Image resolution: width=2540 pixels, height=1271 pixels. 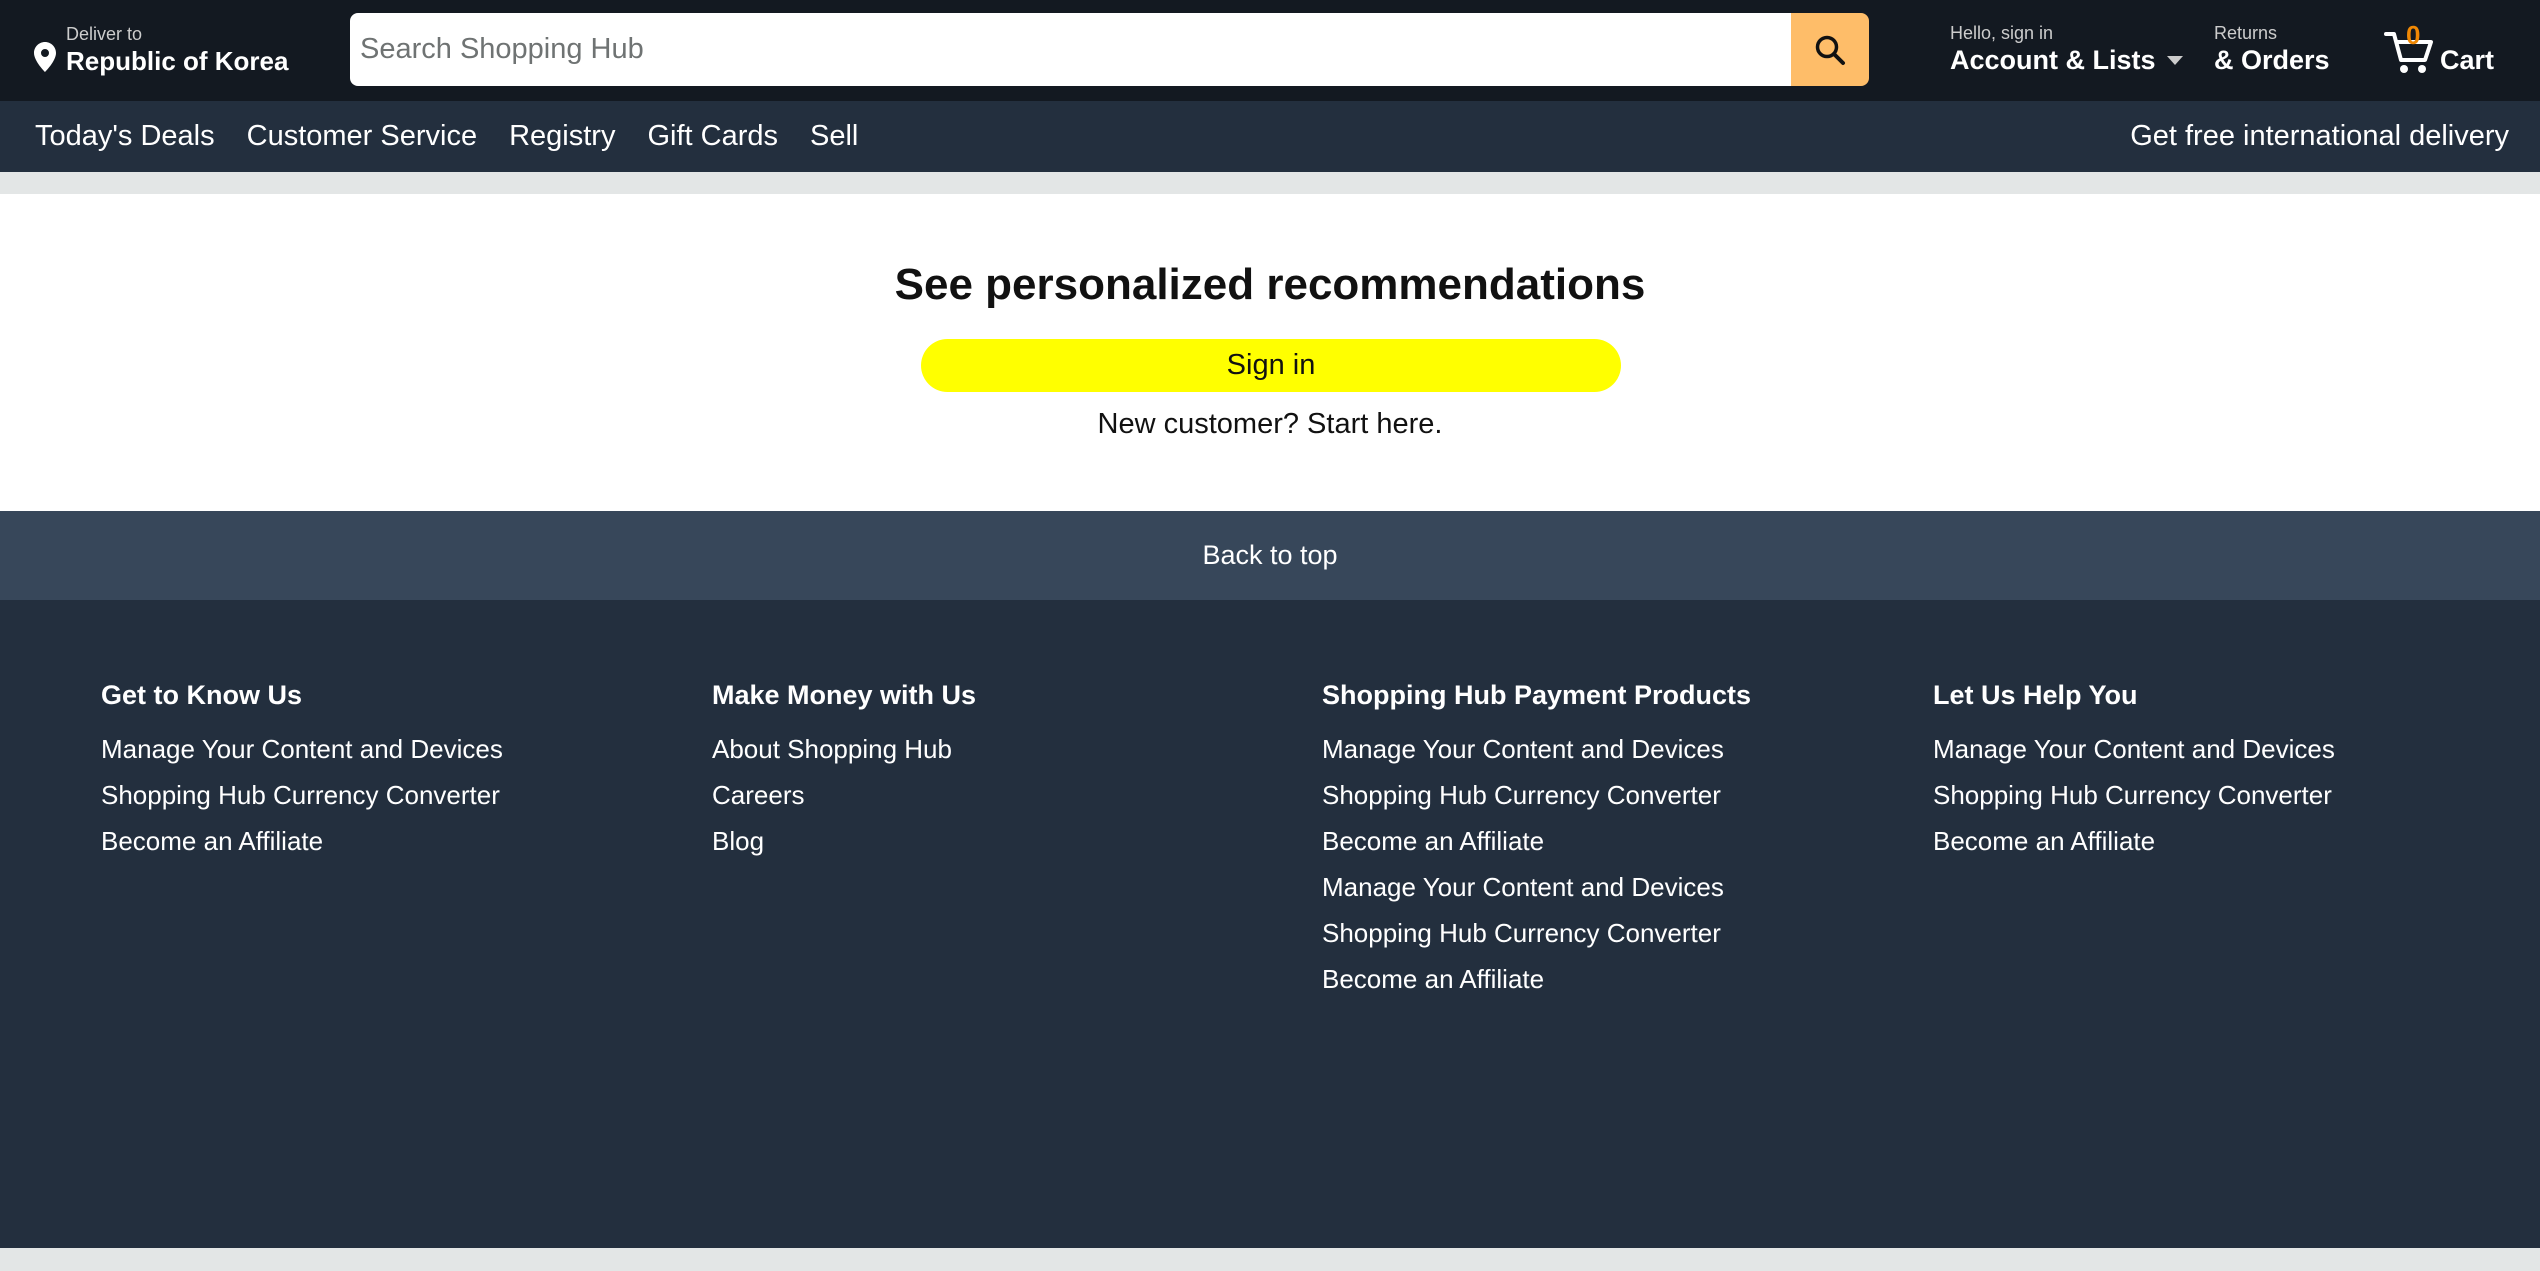 What do you see at coordinates (1270, 284) in the screenshot?
I see `signin-title: See personalized recommendations` at bounding box center [1270, 284].